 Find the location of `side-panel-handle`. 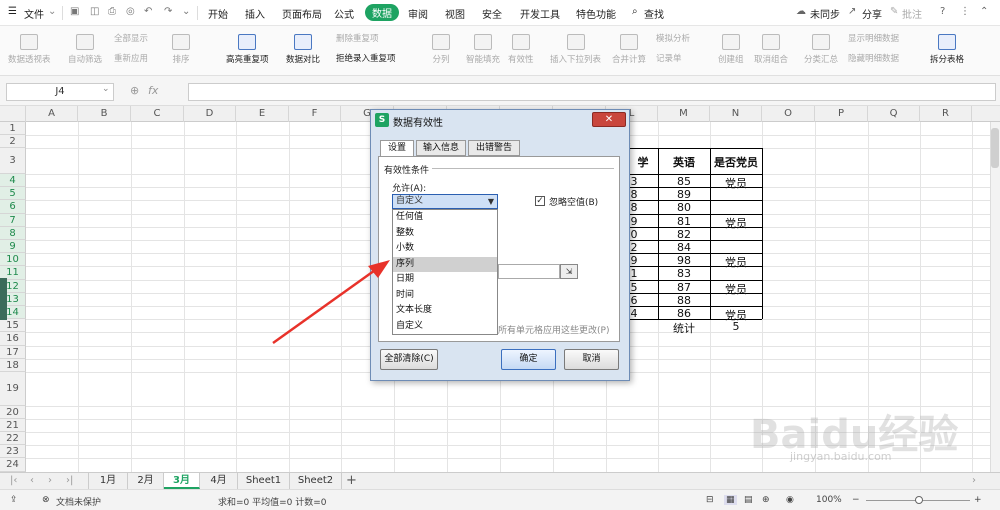

side-panel-handle is located at coordinates (3, 299).